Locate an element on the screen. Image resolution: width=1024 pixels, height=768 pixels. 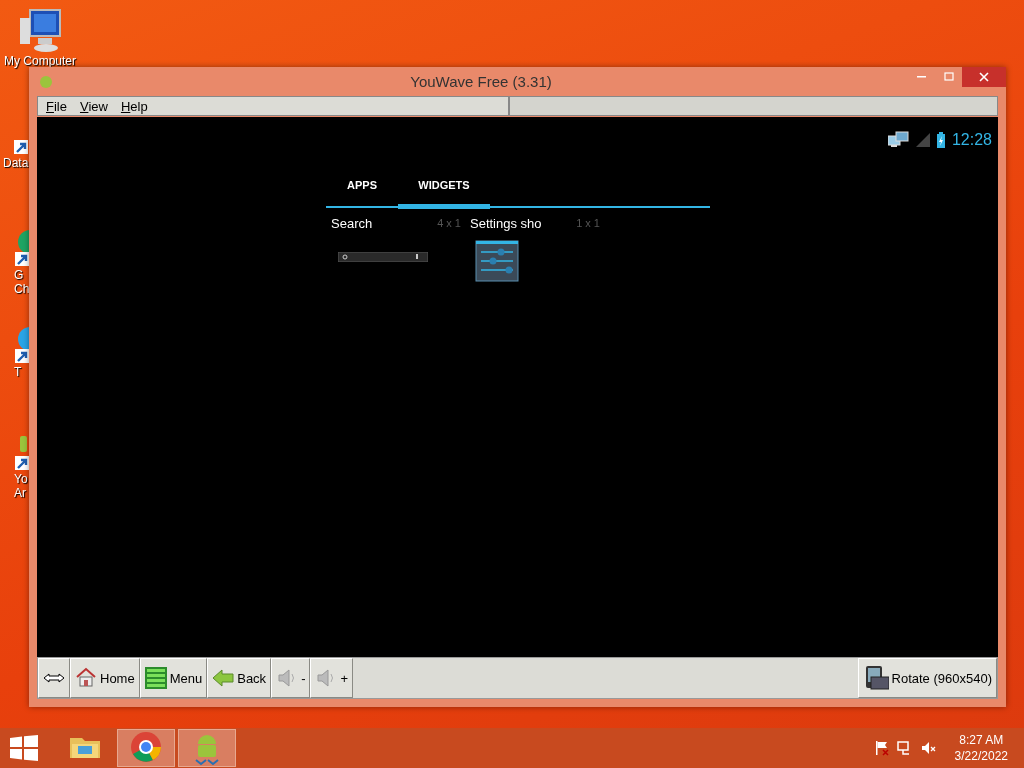
close-button is located at coordinates (984, 77).